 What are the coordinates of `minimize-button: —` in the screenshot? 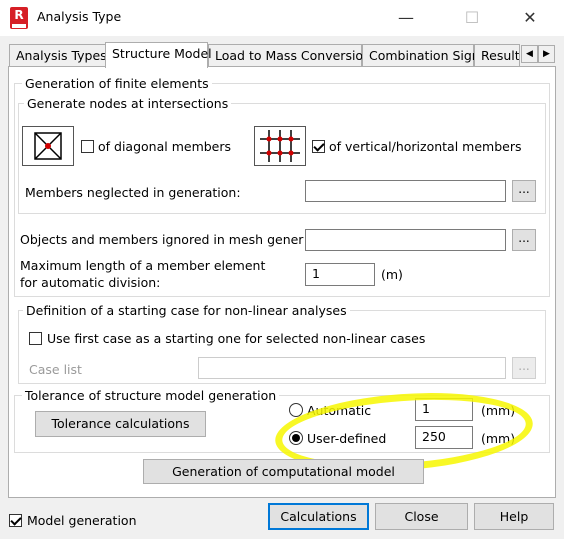 It's located at (406, 18).